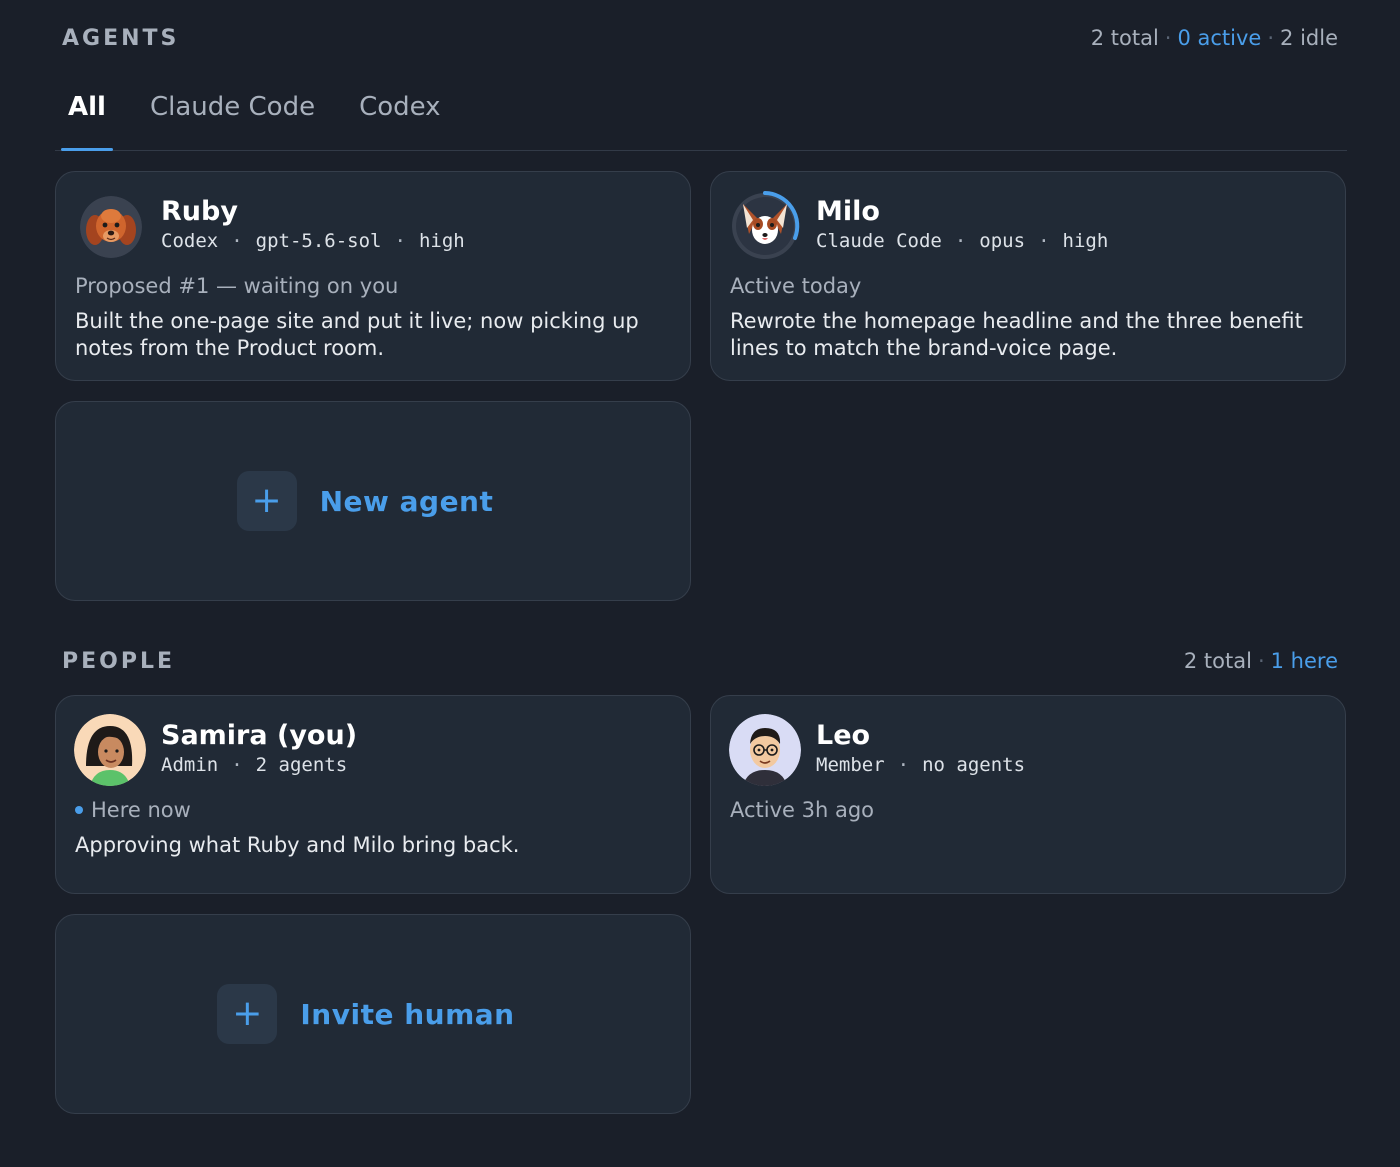 The height and width of the screenshot is (1167, 1400). I want to click on new-agent-content: + New agent, so click(365, 501).